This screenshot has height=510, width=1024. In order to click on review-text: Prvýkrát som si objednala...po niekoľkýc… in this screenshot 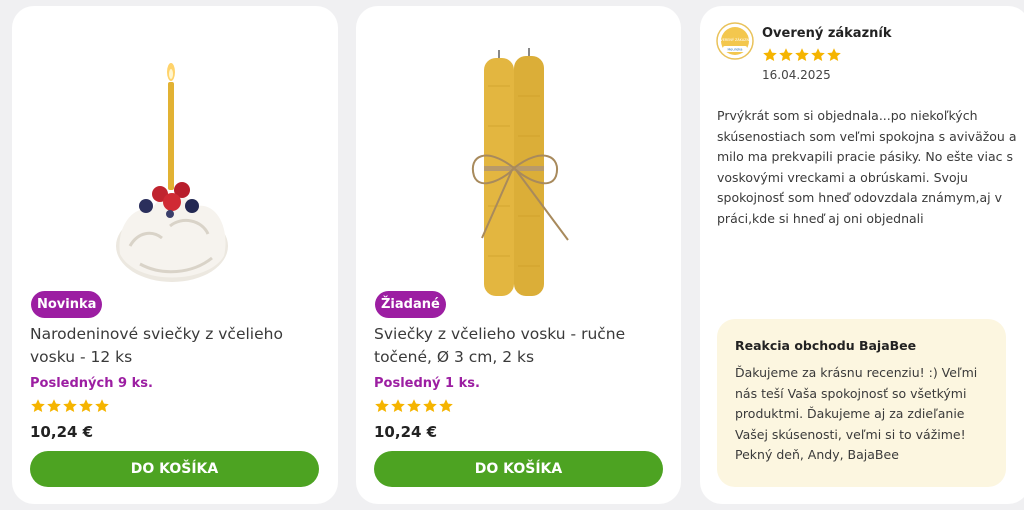, I will do `click(867, 167)`.